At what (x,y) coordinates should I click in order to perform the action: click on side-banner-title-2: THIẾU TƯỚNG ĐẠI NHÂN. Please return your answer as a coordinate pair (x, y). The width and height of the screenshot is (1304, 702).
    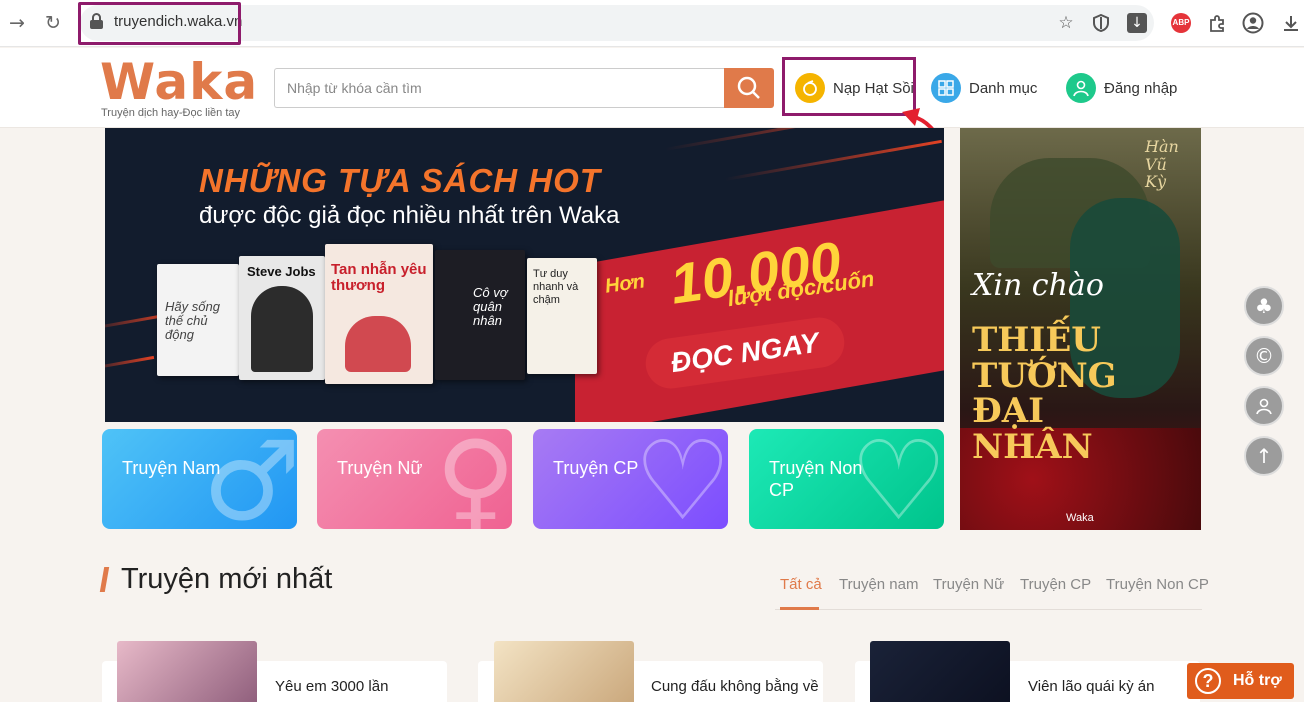
    Looking at the image, I should click on (1044, 394).